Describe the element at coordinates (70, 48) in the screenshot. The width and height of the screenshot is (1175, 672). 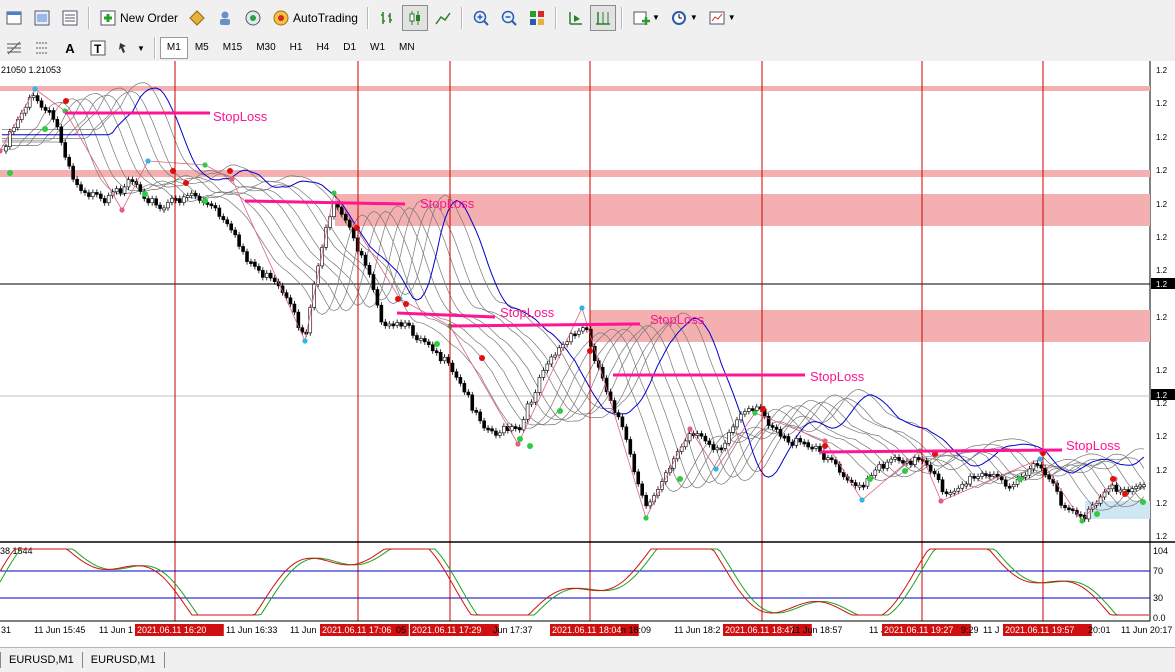
I see `text-tool-button: A` at that location.